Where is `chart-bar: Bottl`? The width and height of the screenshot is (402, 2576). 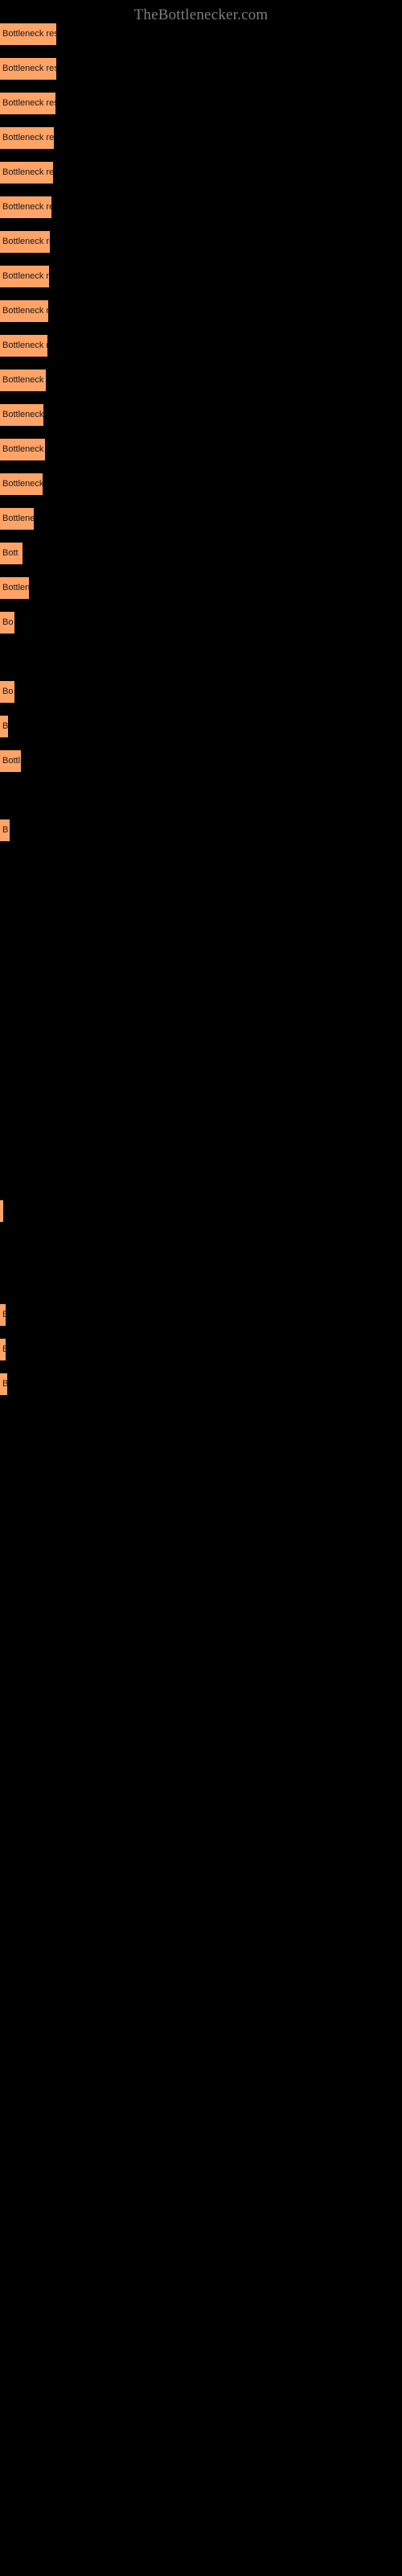
chart-bar: Bottl is located at coordinates (10, 761).